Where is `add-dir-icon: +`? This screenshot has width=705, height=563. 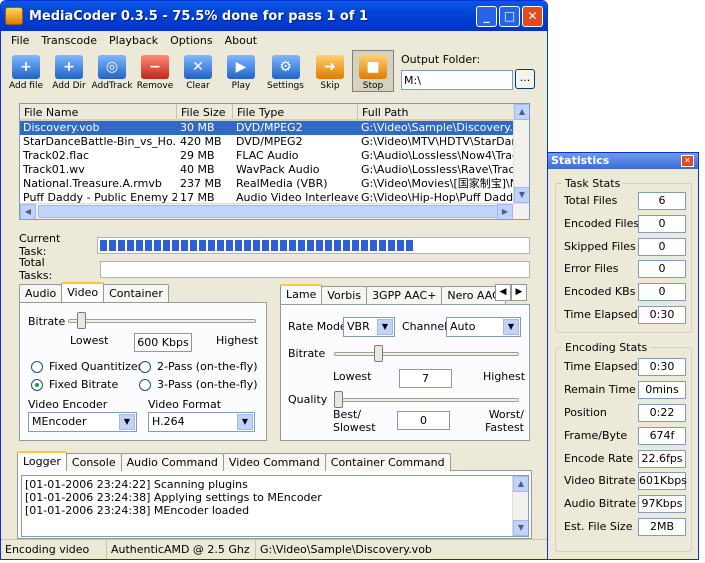
add-dir-icon: + is located at coordinates (69, 67).